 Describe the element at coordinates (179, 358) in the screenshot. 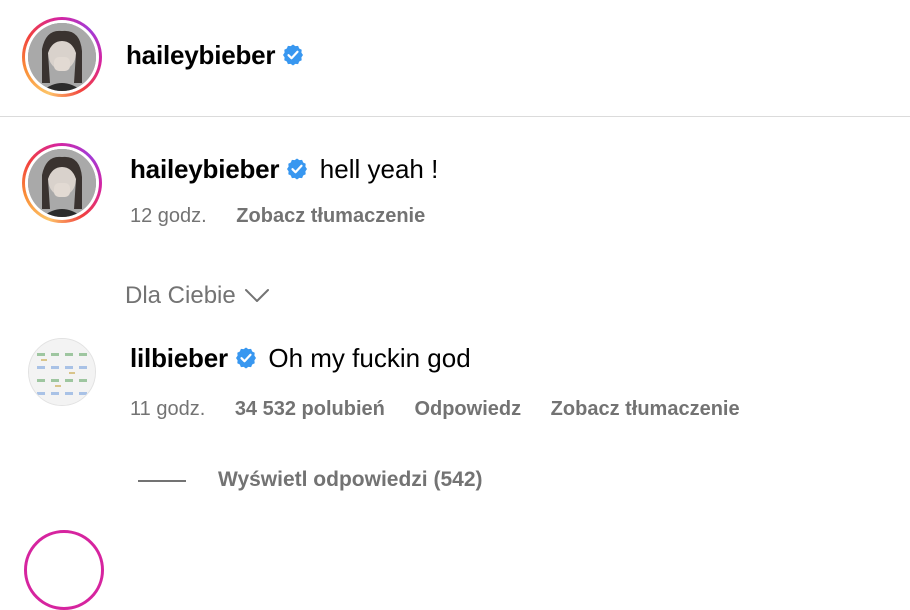

I see `comment-username: lilbieber` at that location.